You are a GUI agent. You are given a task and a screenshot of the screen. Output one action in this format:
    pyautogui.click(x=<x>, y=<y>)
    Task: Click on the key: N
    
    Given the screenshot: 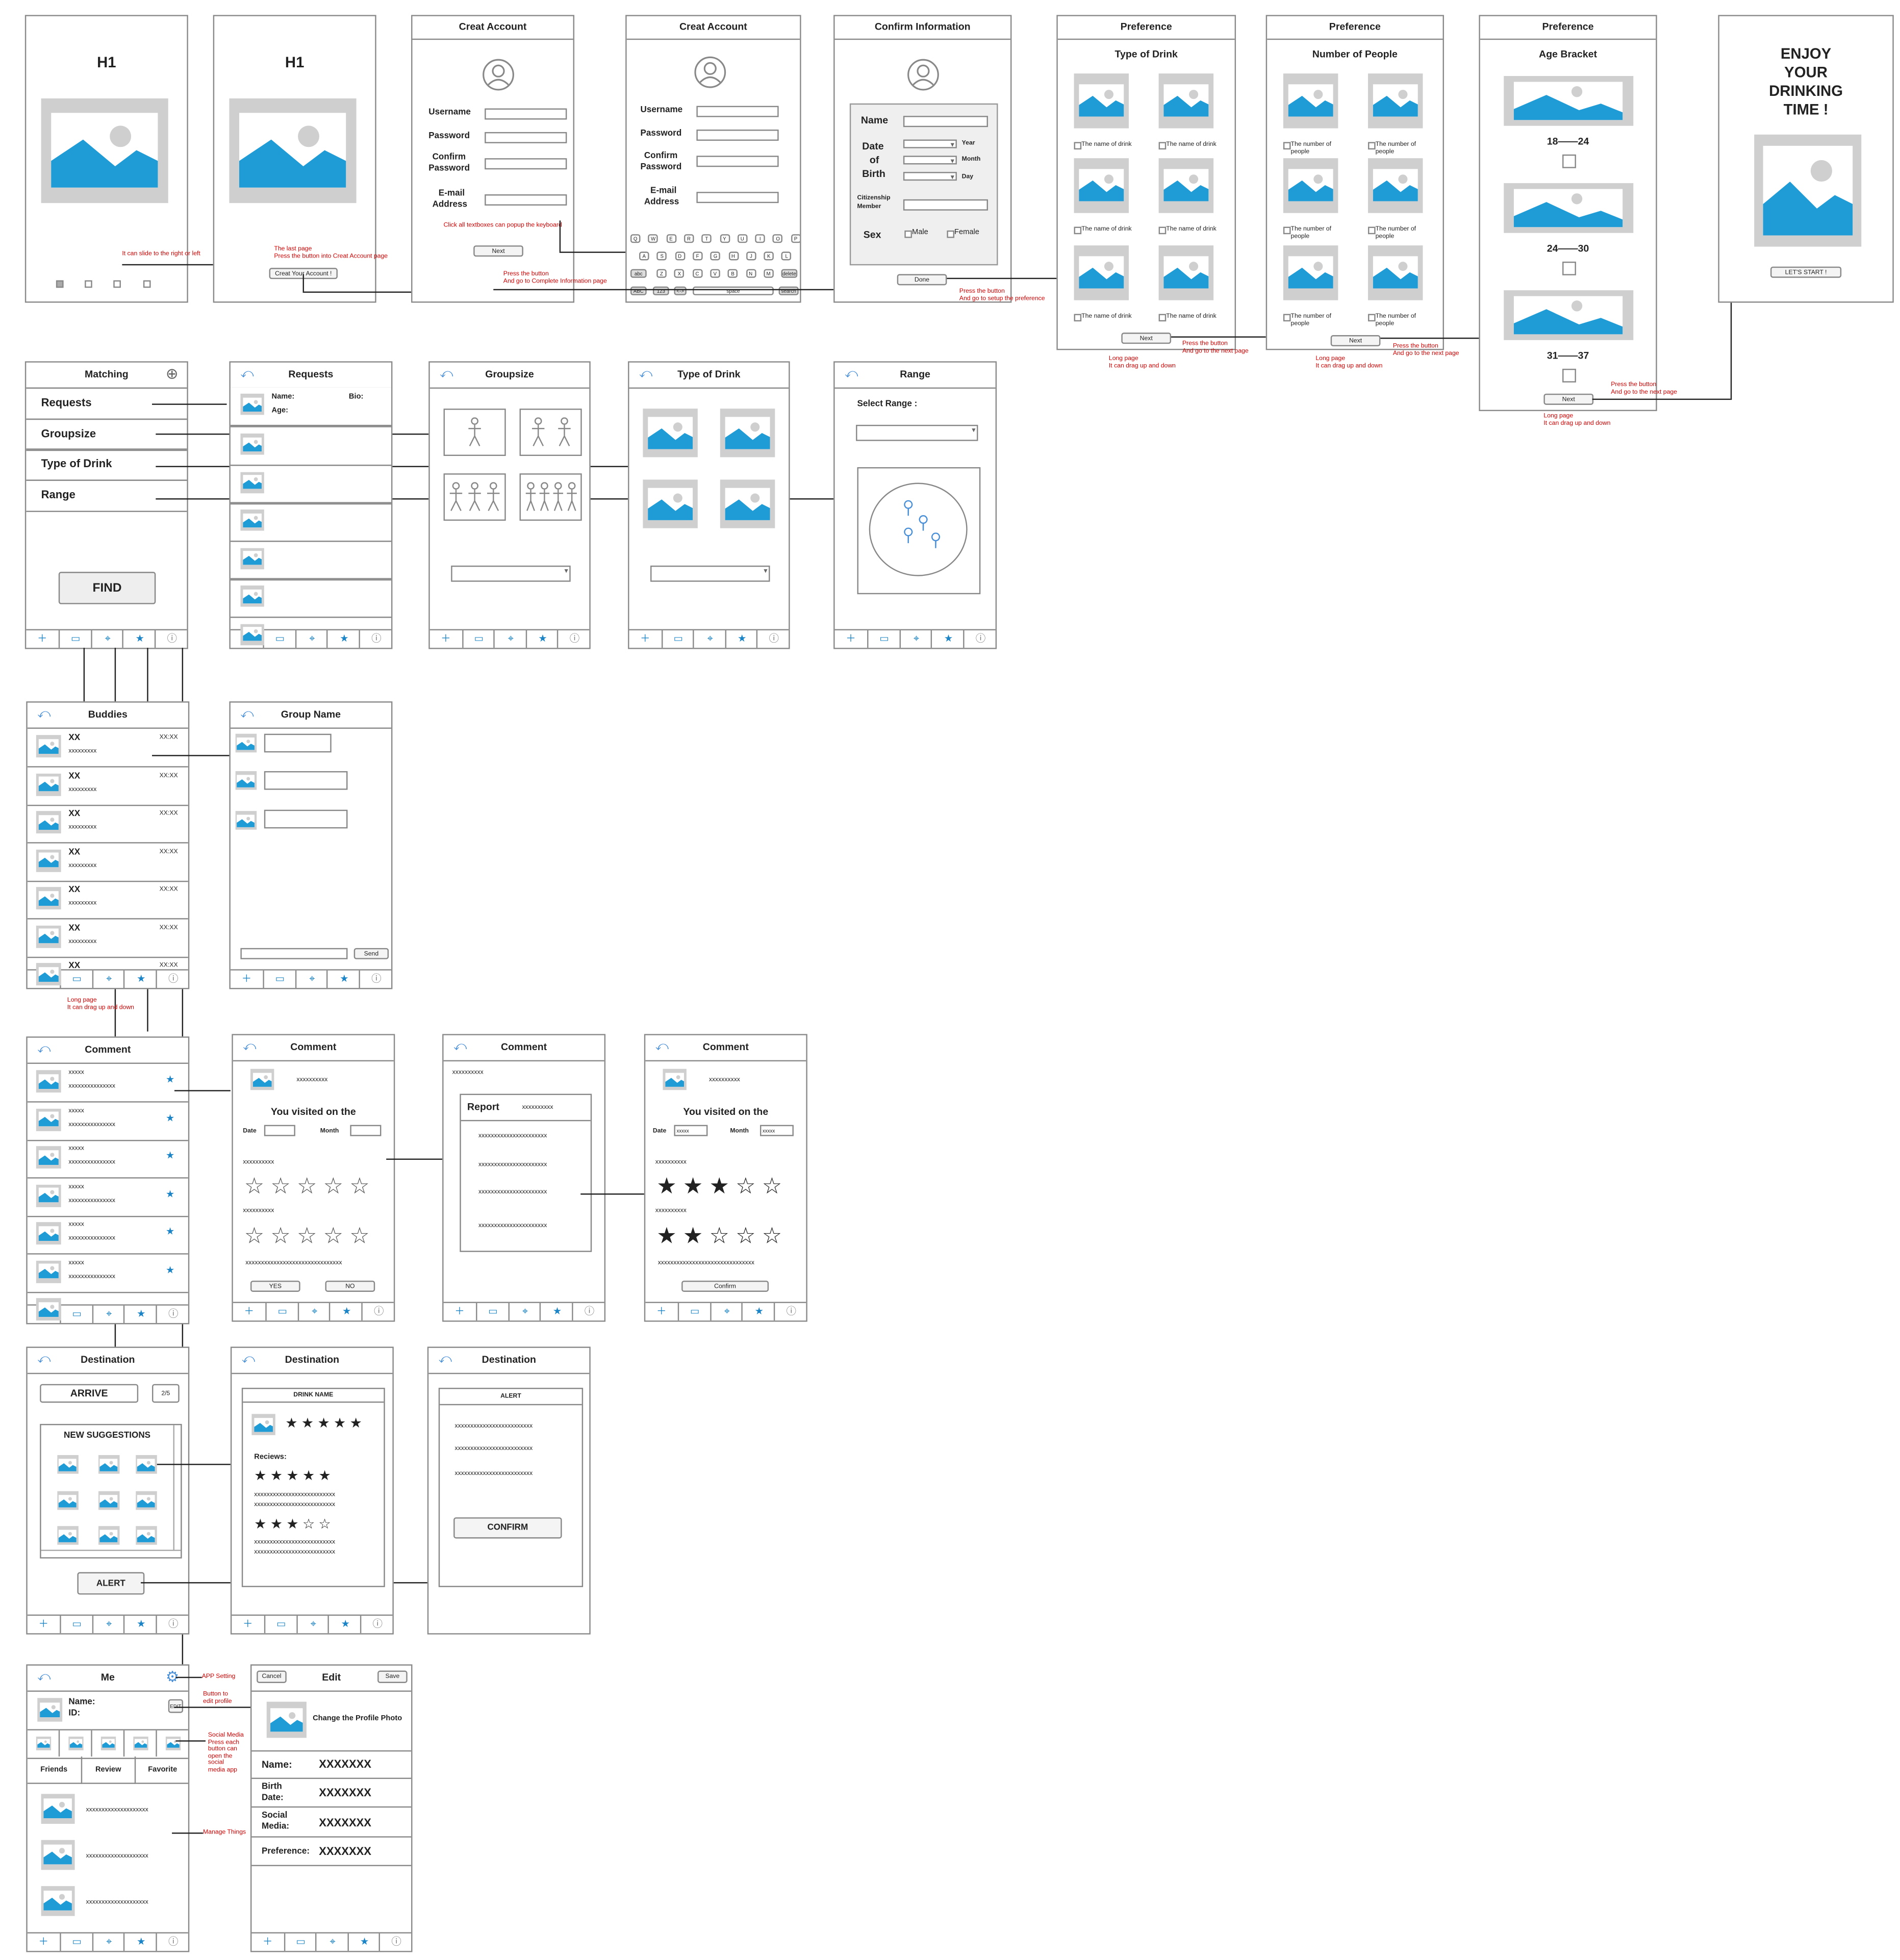 What is the action you would take?
    pyautogui.click(x=751, y=273)
    